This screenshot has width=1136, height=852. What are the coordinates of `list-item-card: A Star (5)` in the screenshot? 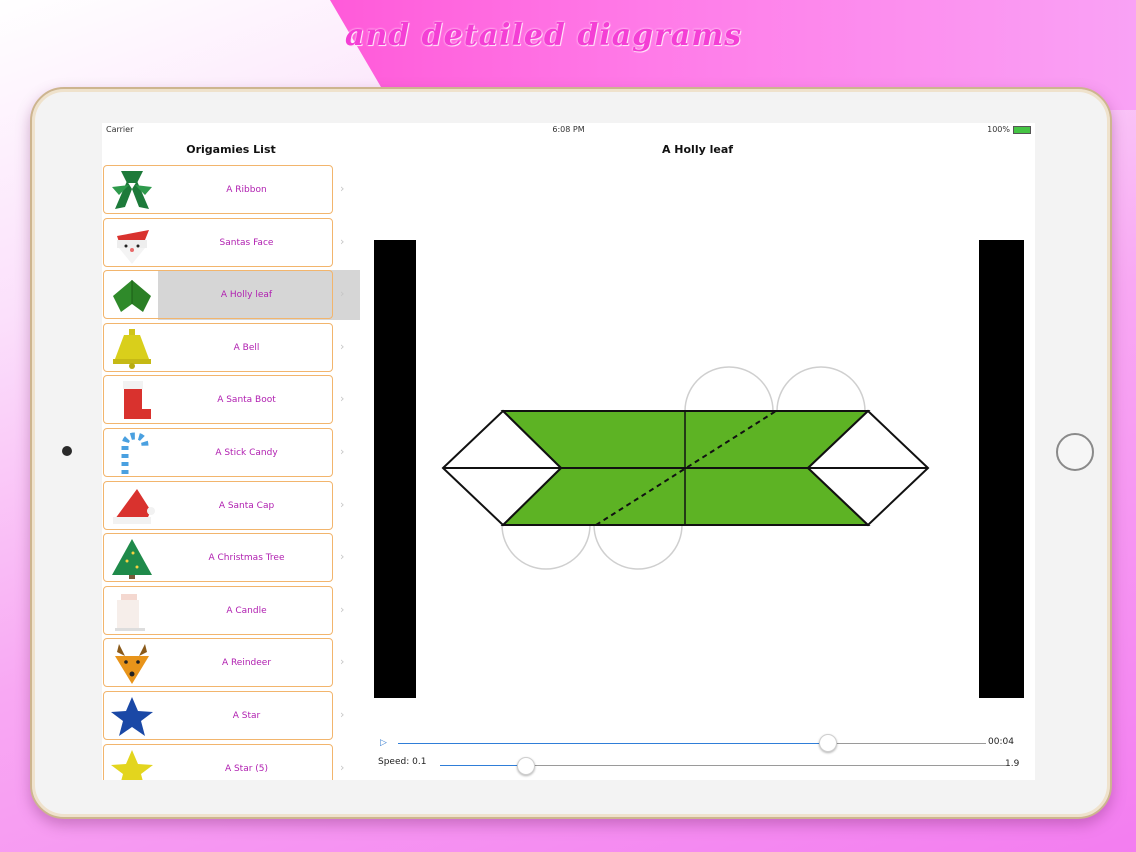 It's located at (218, 761).